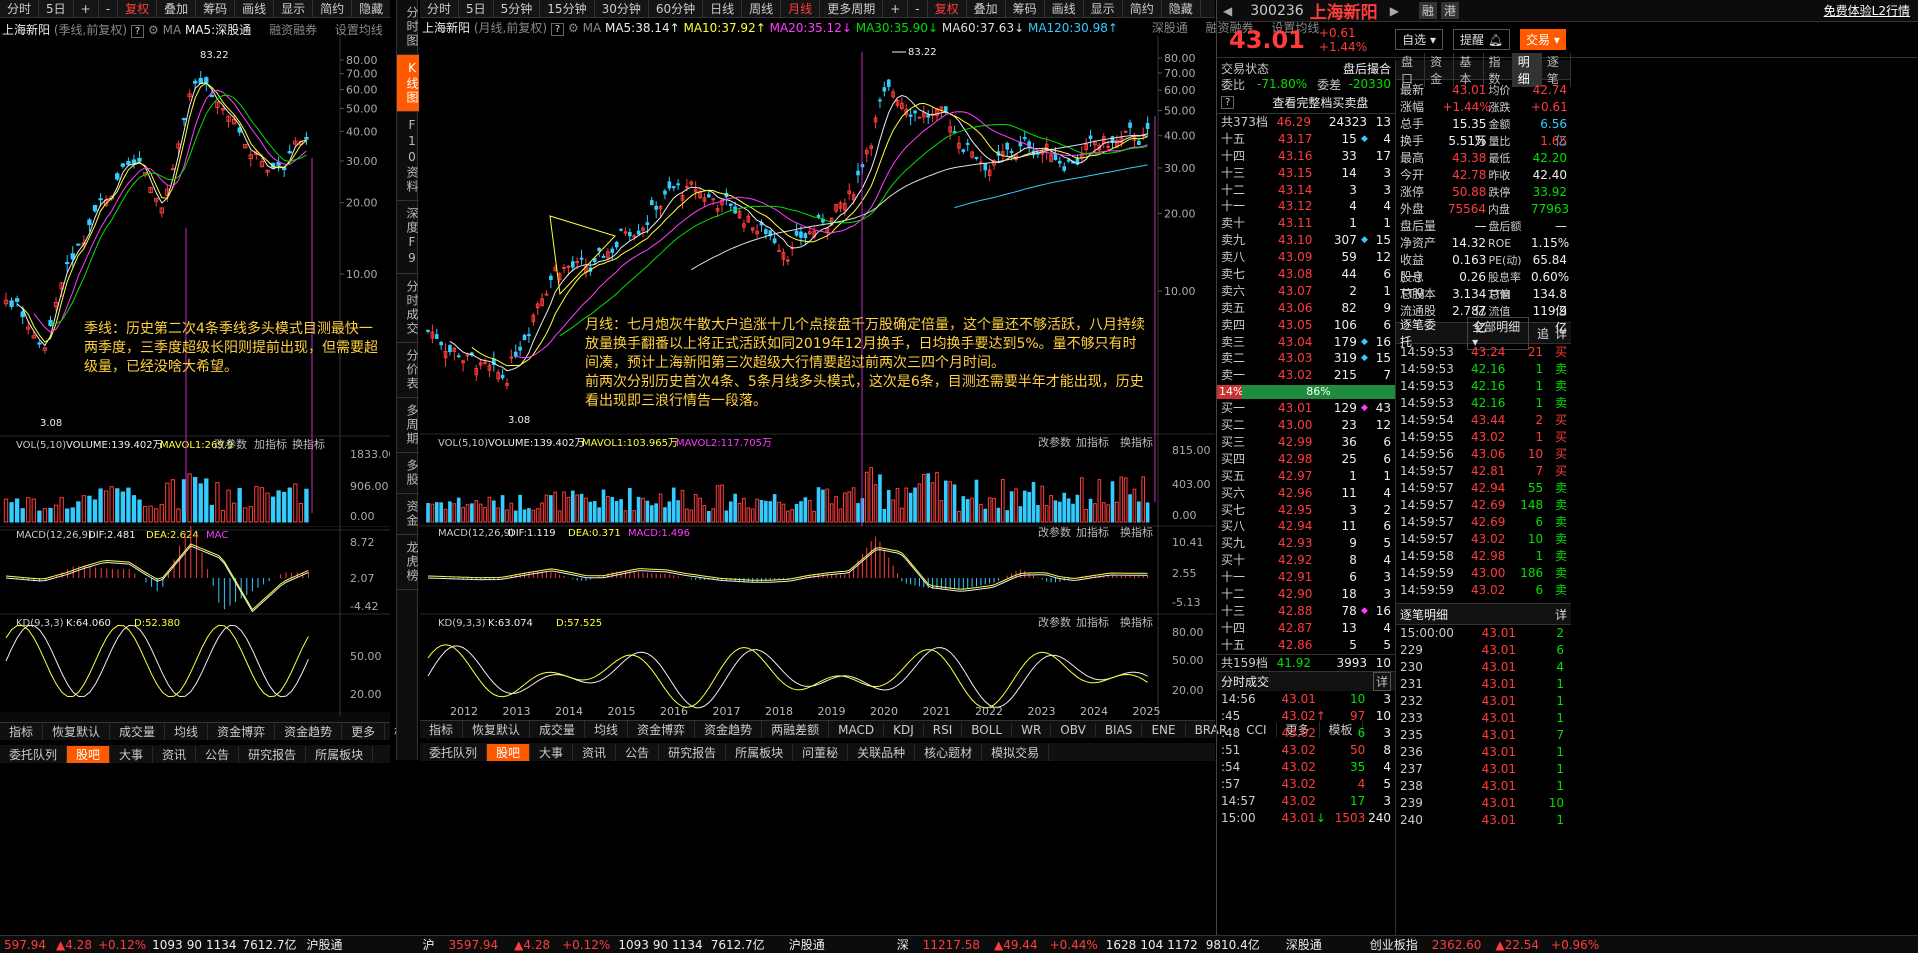 The width and height of the screenshot is (1918, 953). I want to click on info-tab-6: 所属板块, so click(760, 752).